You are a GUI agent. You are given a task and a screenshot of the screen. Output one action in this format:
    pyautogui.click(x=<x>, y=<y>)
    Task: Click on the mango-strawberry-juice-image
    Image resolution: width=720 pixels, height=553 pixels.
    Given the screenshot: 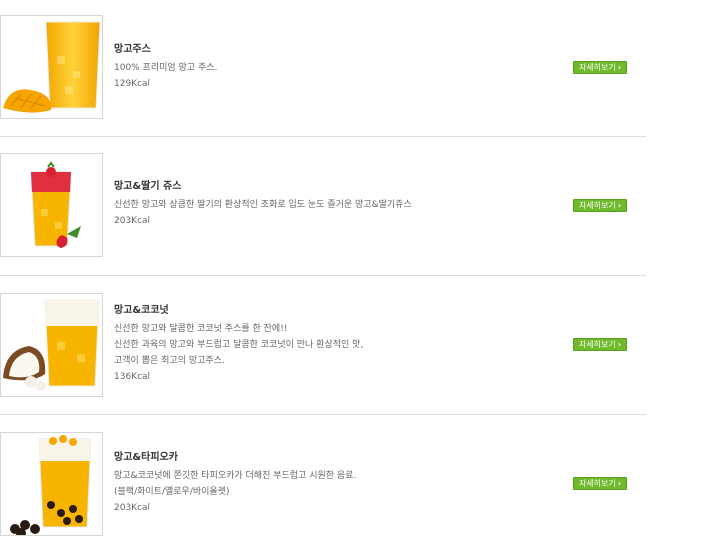 What is the action you would take?
    pyautogui.click(x=51, y=205)
    